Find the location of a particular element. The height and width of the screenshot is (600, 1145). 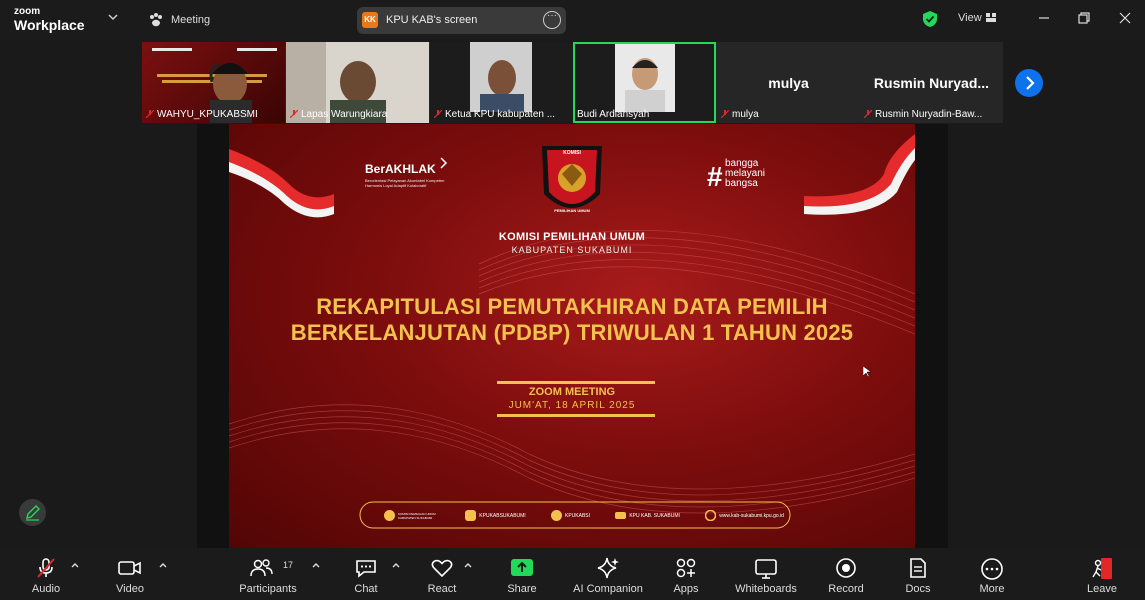

video-label: Video is located at coordinates (130, 589).